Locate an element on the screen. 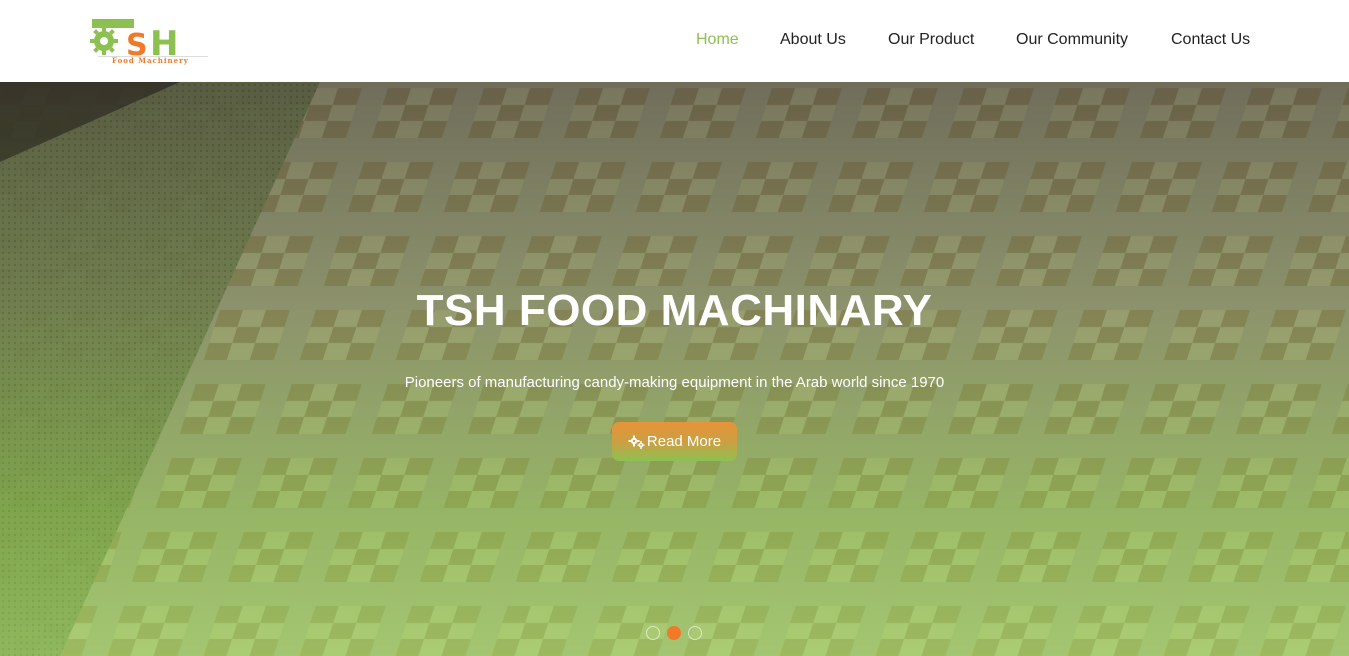 The width and height of the screenshot is (1349, 656). read-more-button: Read More is located at coordinates (674, 441).